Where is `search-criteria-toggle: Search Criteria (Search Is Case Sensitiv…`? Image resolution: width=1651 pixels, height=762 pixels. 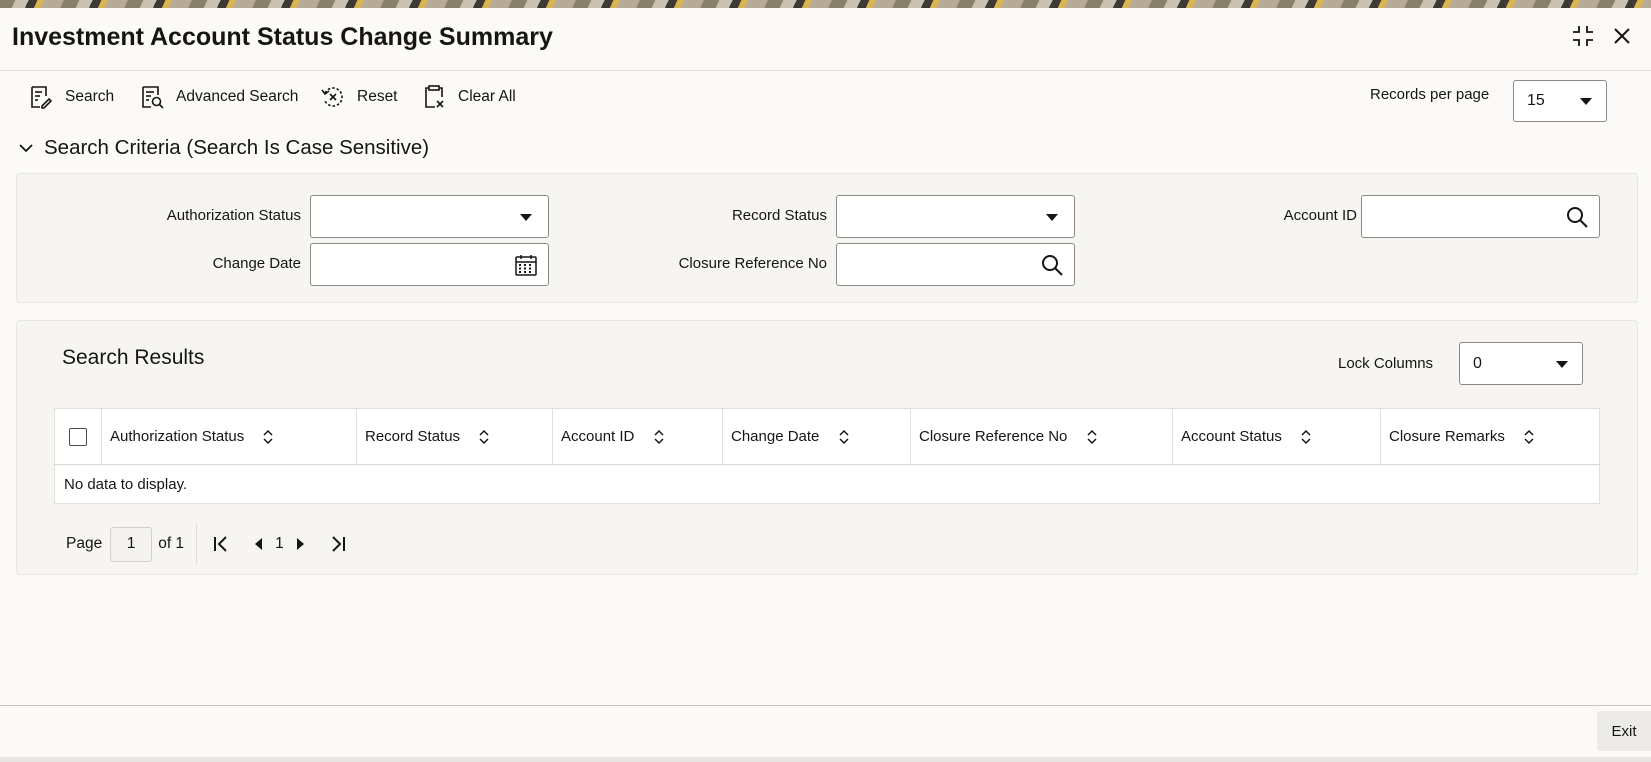 search-criteria-toggle: Search Criteria (Search Is Case Sensitiv… is located at coordinates (223, 148).